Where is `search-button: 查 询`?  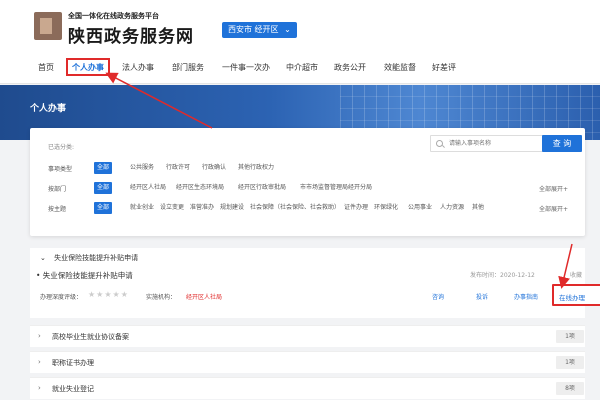
search-button: 查 询 is located at coordinates (562, 143).